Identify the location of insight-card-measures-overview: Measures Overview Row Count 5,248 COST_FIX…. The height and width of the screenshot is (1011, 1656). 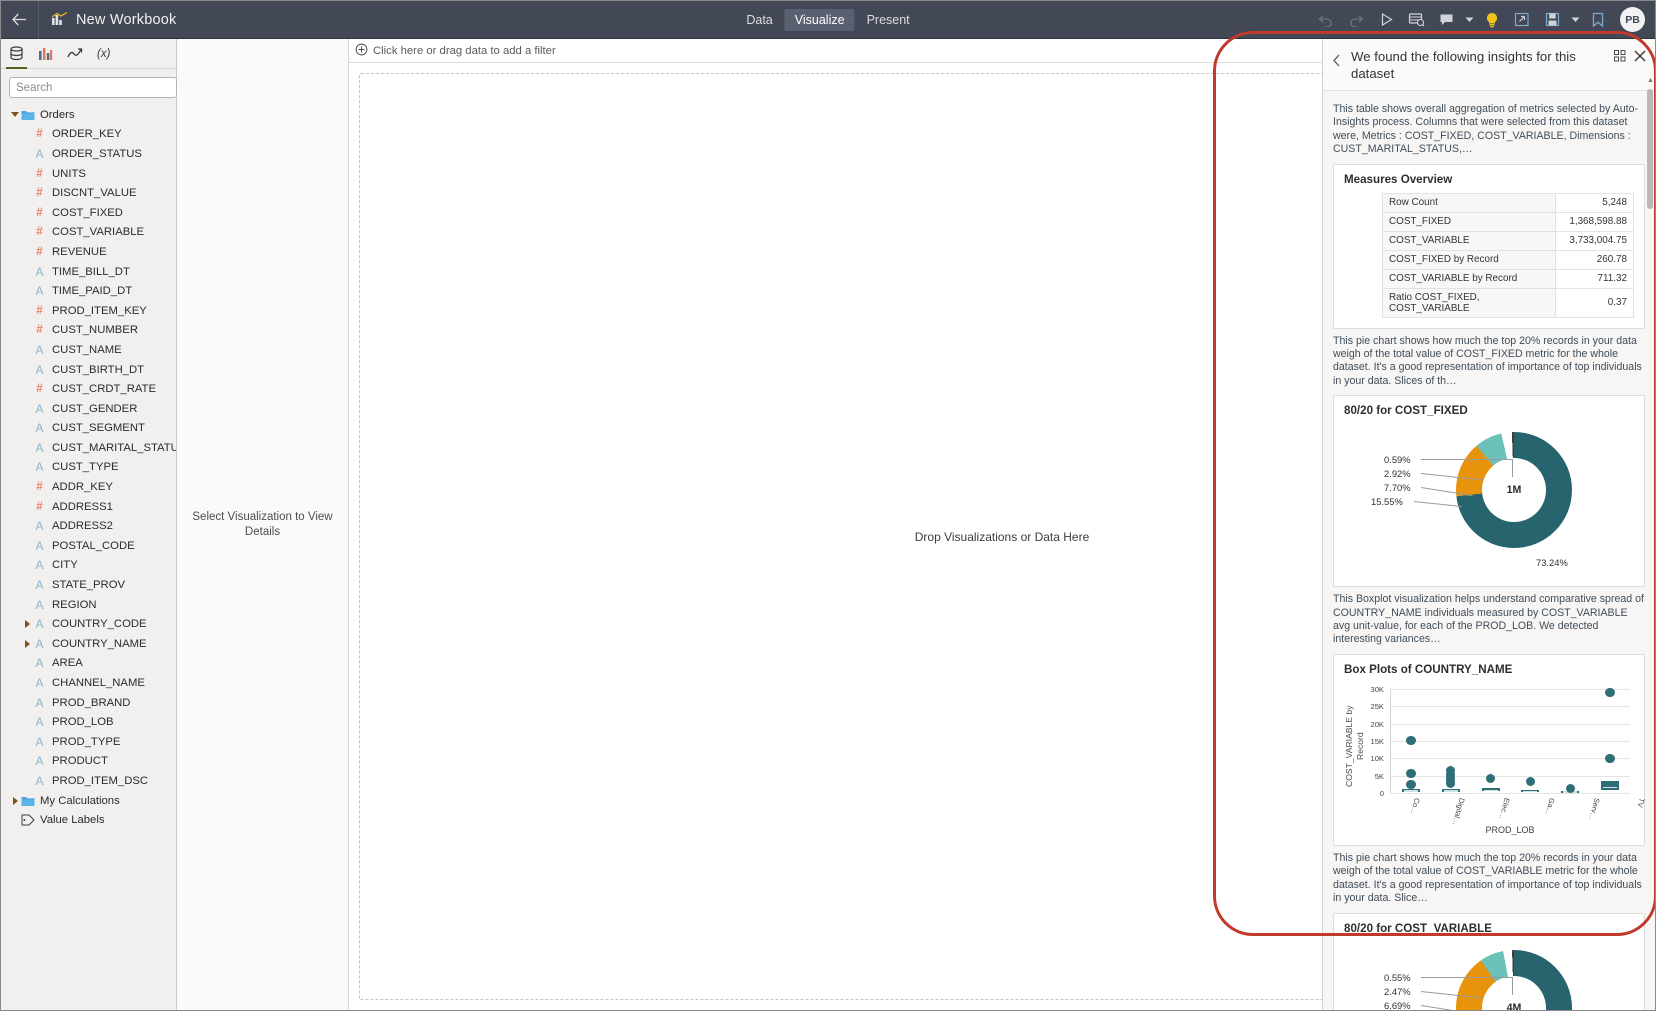
(1489, 246).